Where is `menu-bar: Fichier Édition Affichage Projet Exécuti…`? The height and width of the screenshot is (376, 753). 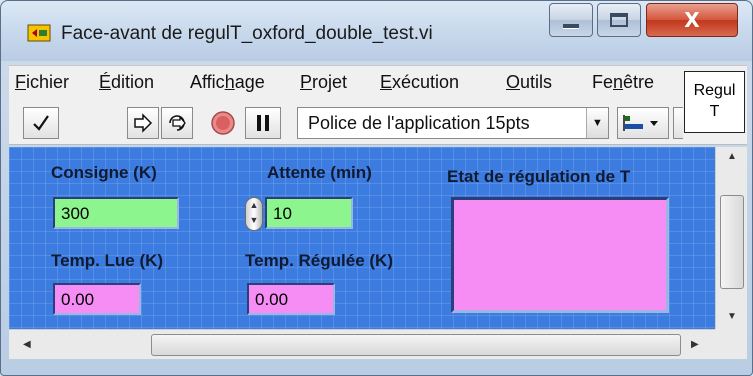
menu-bar: Fichier Édition Affichage Projet Exécuti… is located at coordinates (378, 83).